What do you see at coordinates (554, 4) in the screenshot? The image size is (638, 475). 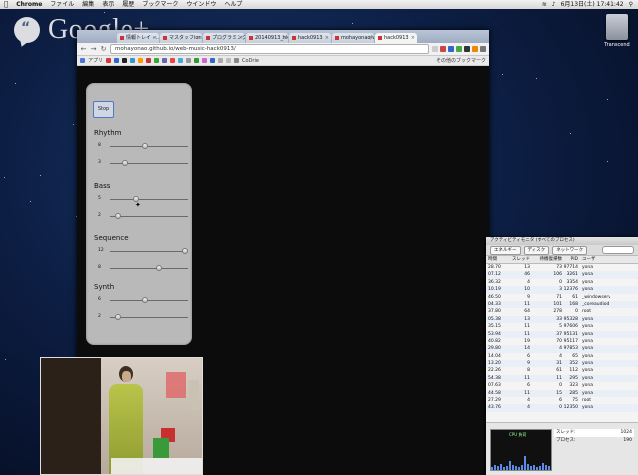 I see `volume-icon: ♪` at bounding box center [554, 4].